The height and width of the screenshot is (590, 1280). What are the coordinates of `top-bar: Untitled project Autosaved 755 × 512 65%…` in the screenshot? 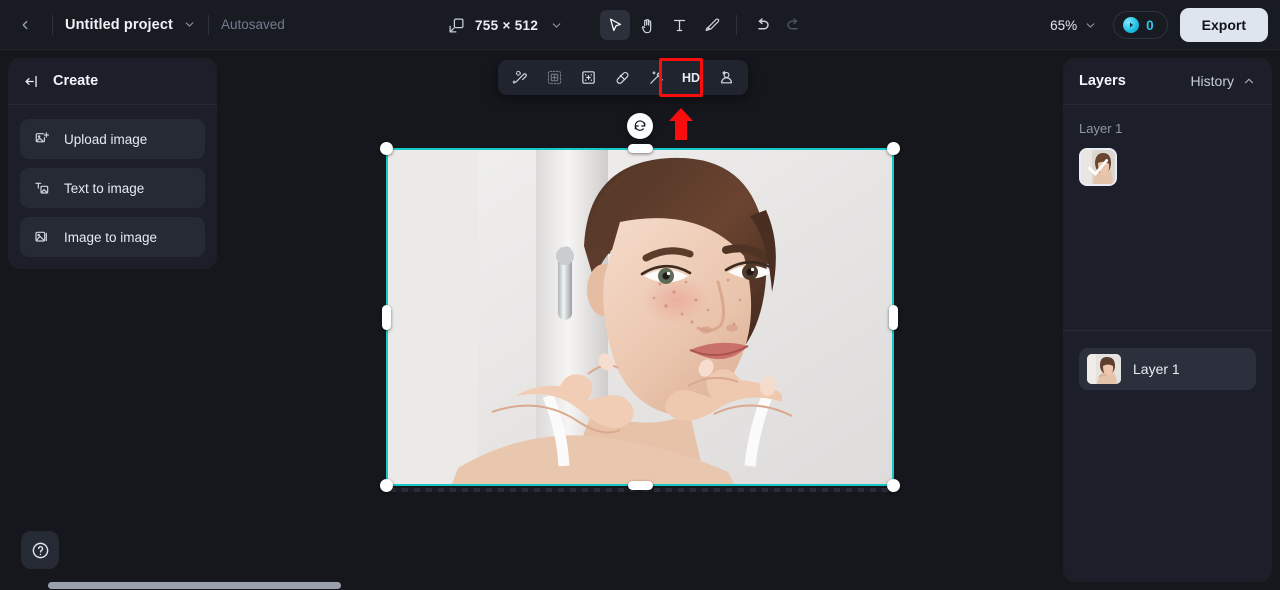 It's located at (640, 25).